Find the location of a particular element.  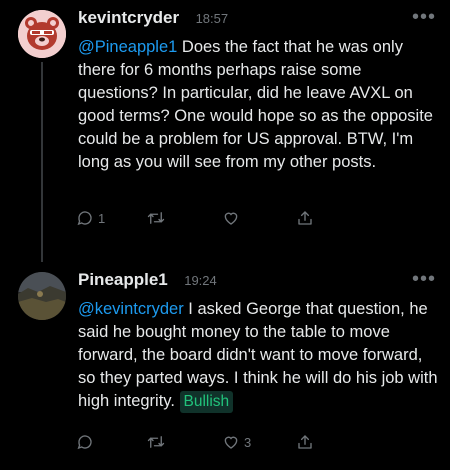

reply-button: 1 is located at coordinates (90, 218).